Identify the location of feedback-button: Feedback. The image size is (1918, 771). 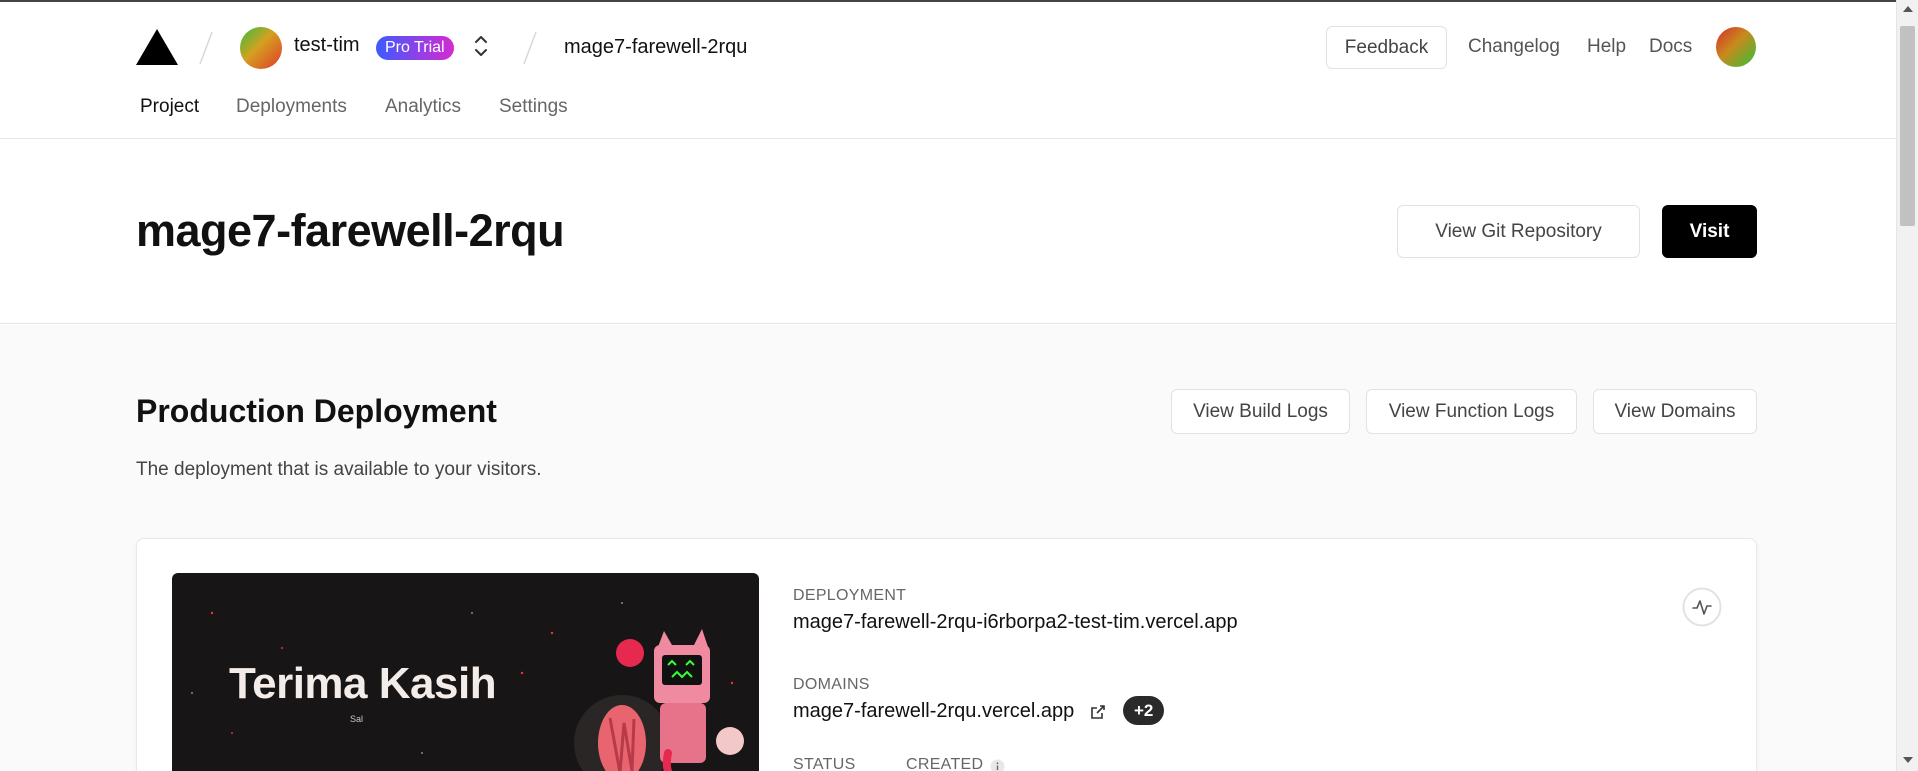
(1386, 47).